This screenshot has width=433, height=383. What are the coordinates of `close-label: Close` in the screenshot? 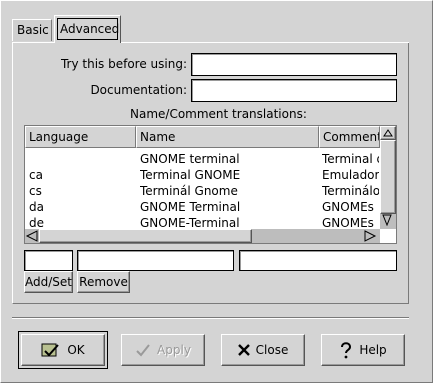 It's located at (272, 350).